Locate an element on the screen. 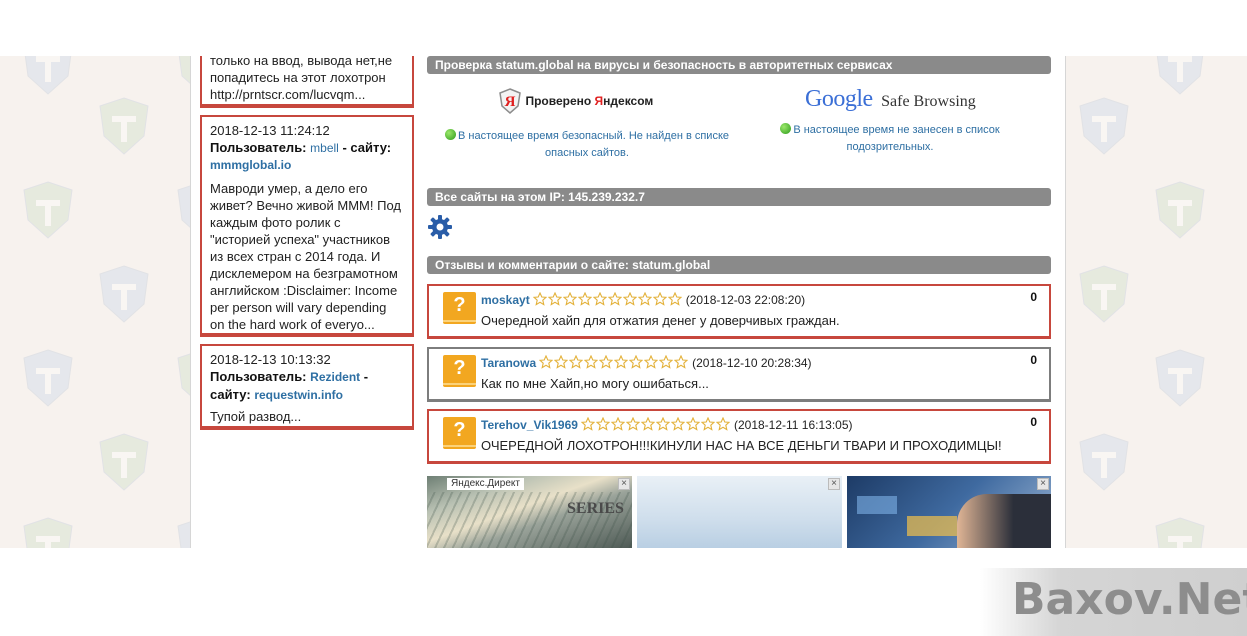 This screenshot has height=636, width=1247. review-date: (2018-12-03 22:08:20) is located at coordinates (745, 300).